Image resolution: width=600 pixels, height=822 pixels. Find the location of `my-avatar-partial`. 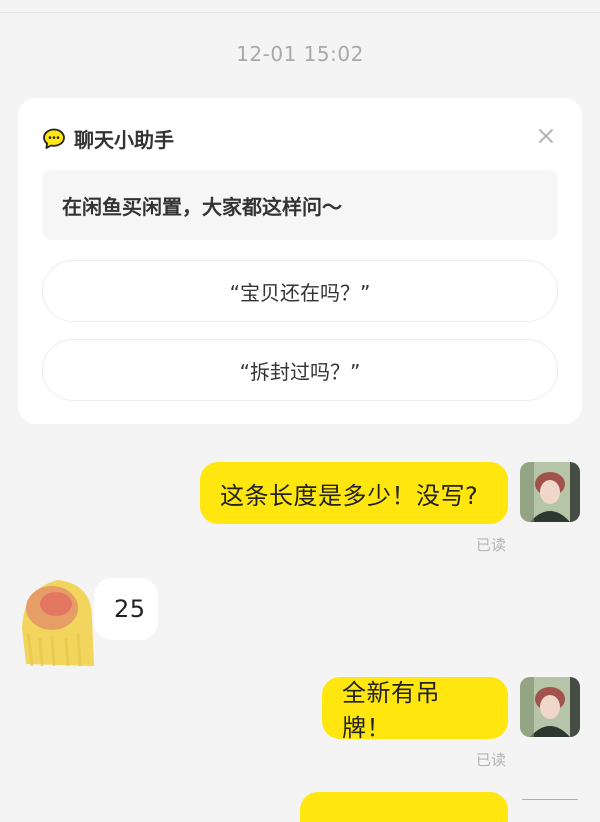

my-avatar-partial is located at coordinates (550, 796).